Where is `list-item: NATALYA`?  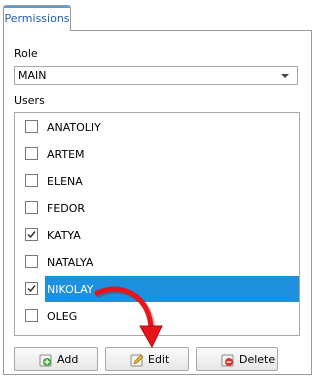
list-item: NATALYA is located at coordinates (157, 262).